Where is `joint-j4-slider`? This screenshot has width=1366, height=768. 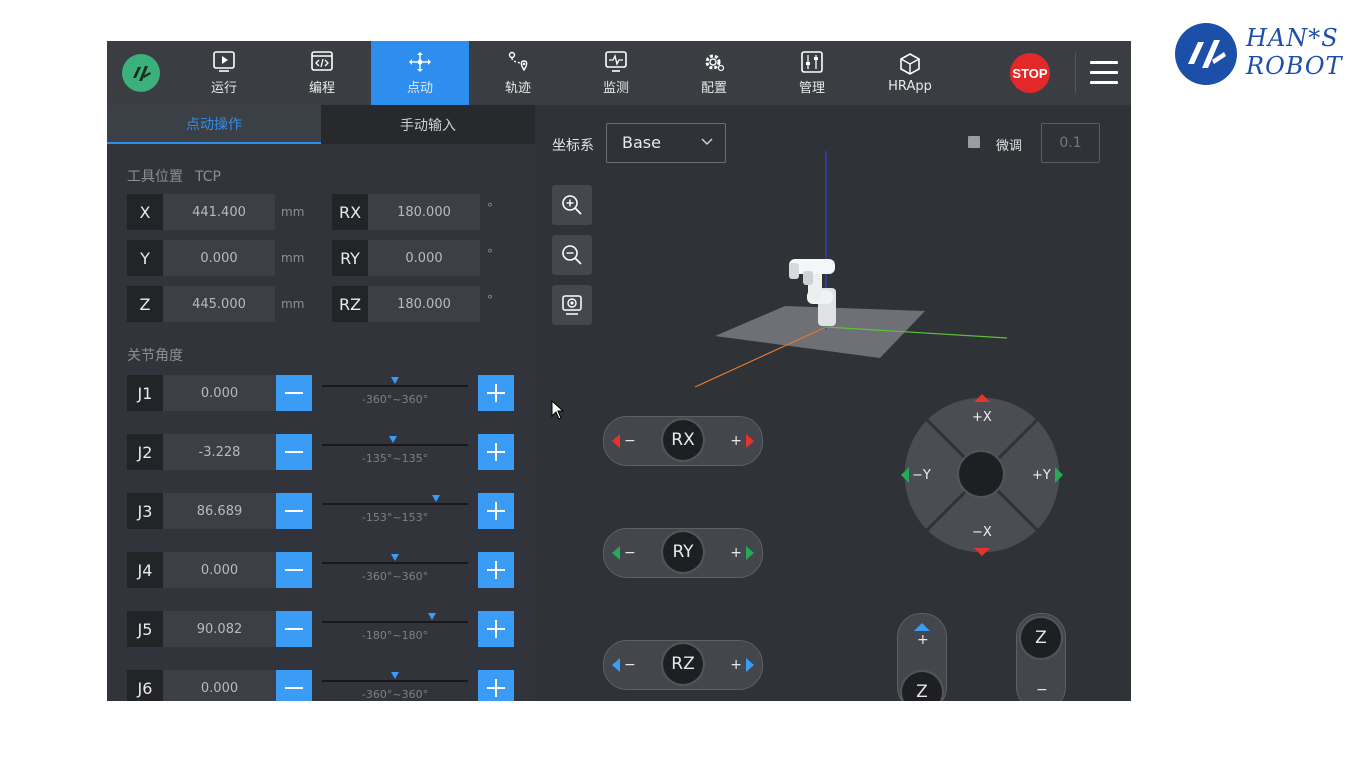
joint-j4-slider is located at coordinates (395, 559).